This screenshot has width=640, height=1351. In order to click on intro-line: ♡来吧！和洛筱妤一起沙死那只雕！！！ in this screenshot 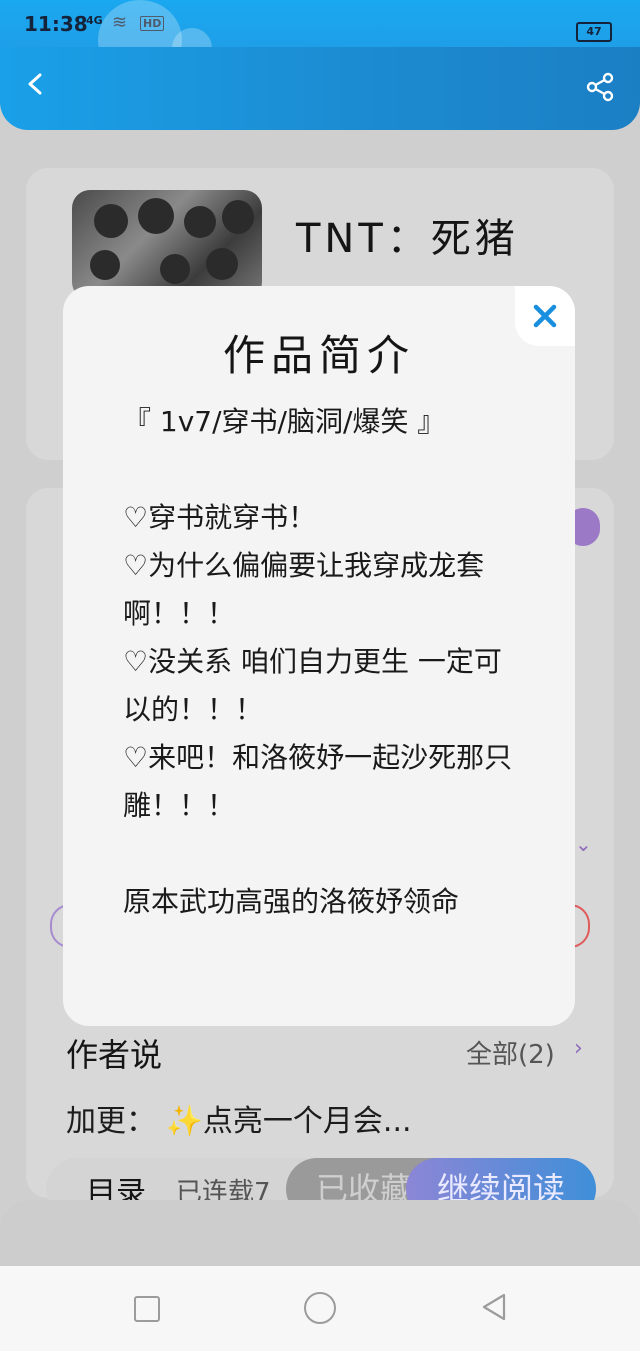, I will do `click(318, 781)`.